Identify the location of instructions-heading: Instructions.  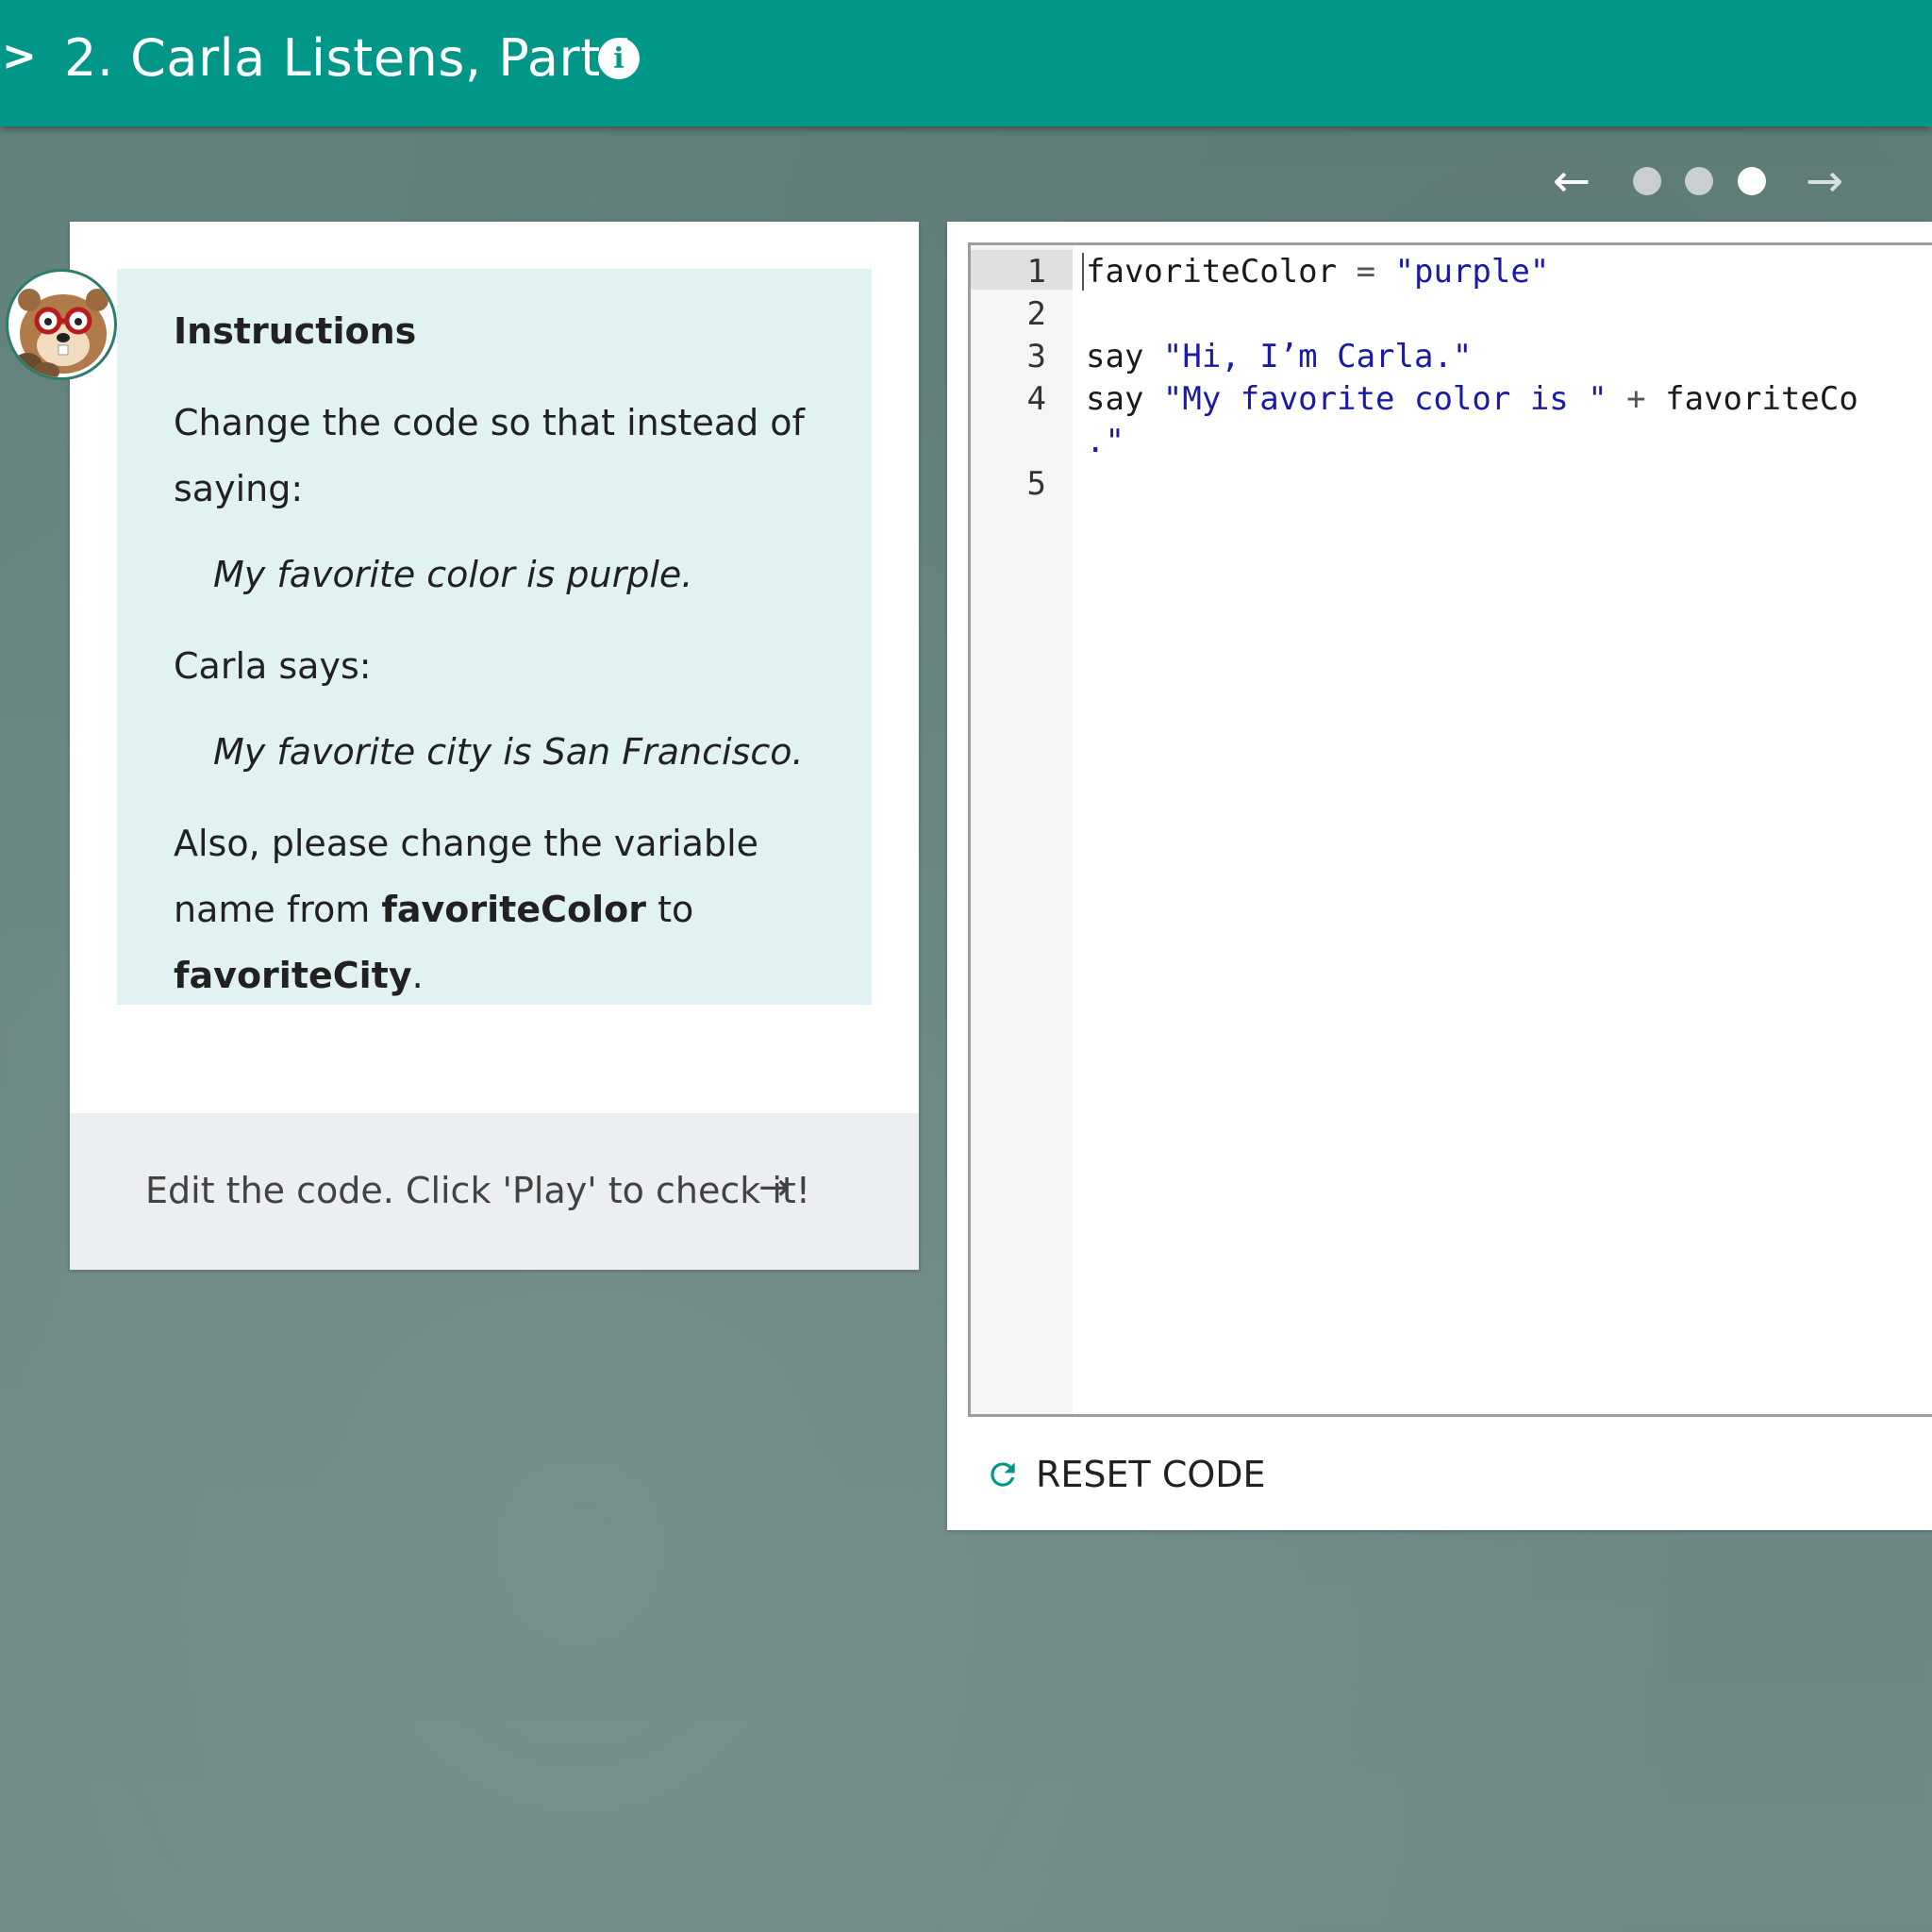
(295, 331).